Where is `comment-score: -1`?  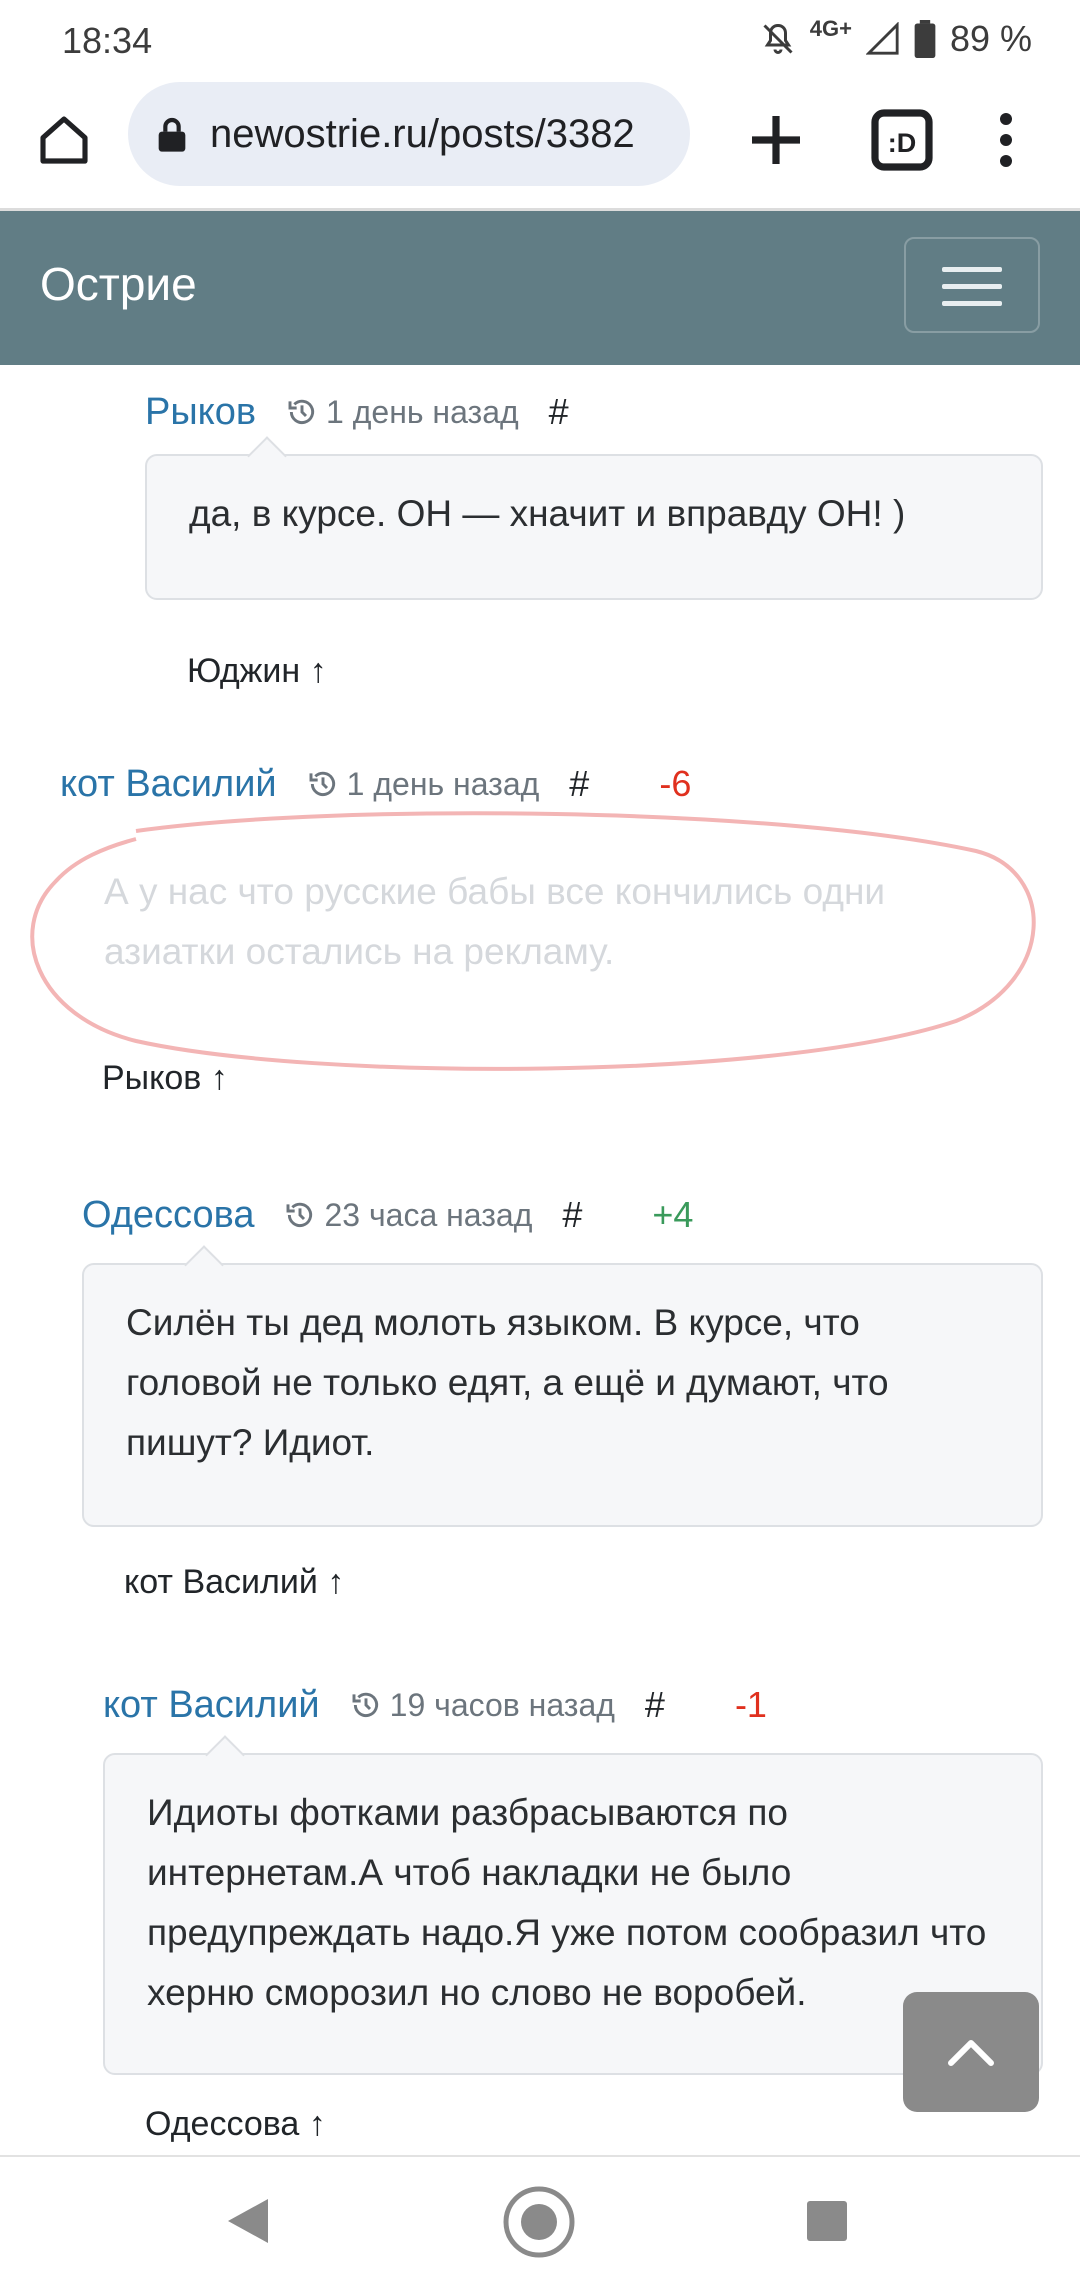
comment-score: -1 is located at coordinates (750, 1704).